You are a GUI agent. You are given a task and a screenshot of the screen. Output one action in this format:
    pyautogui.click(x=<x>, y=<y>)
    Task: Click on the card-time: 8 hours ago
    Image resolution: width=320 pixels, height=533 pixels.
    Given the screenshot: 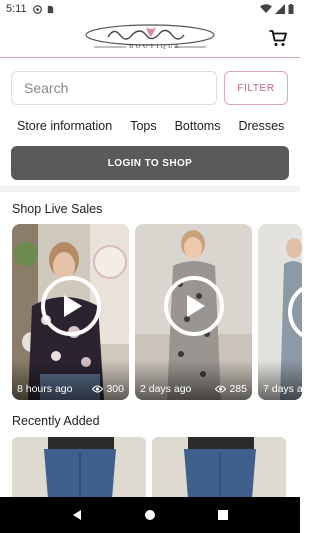 What is the action you would take?
    pyautogui.click(x=45, y=389)
    